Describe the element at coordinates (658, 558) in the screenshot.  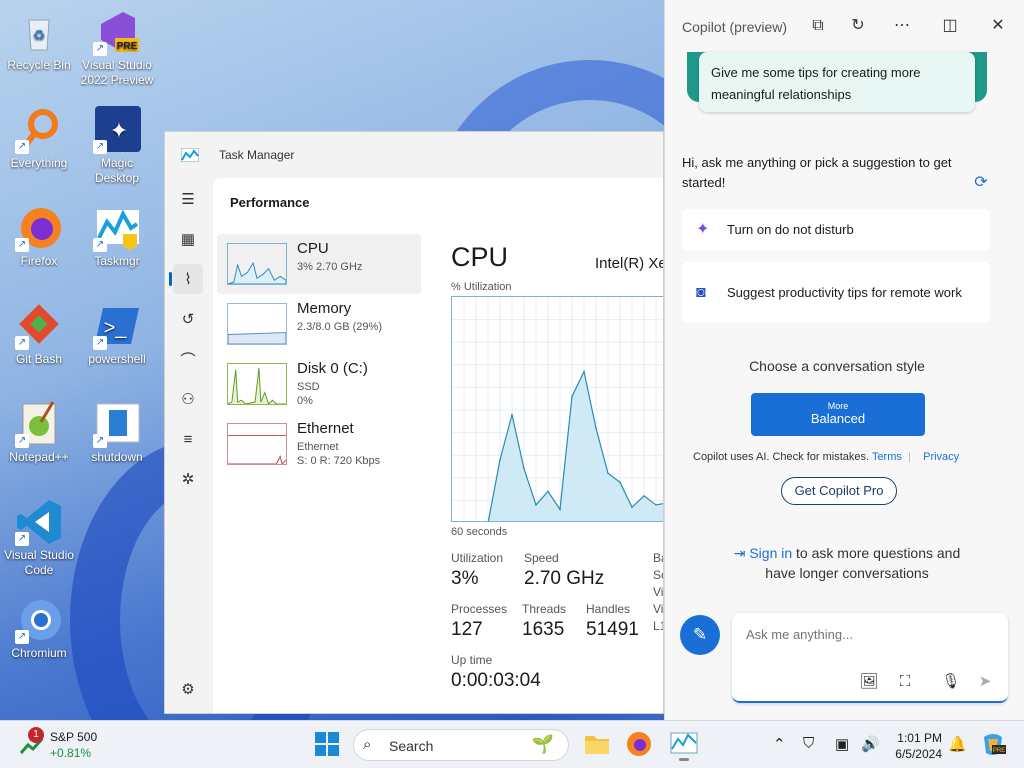
I see `right-col-label: Ba` at that location.